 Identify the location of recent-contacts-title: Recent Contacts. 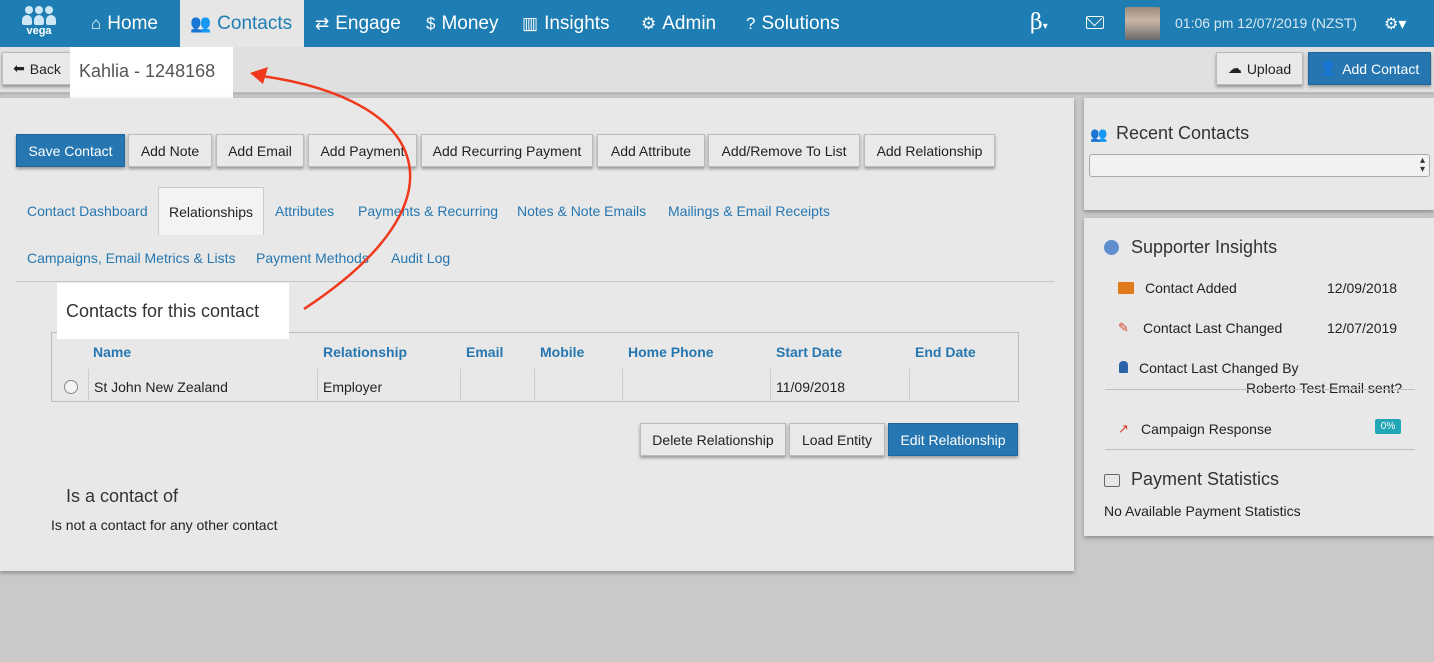
(1183, 133).